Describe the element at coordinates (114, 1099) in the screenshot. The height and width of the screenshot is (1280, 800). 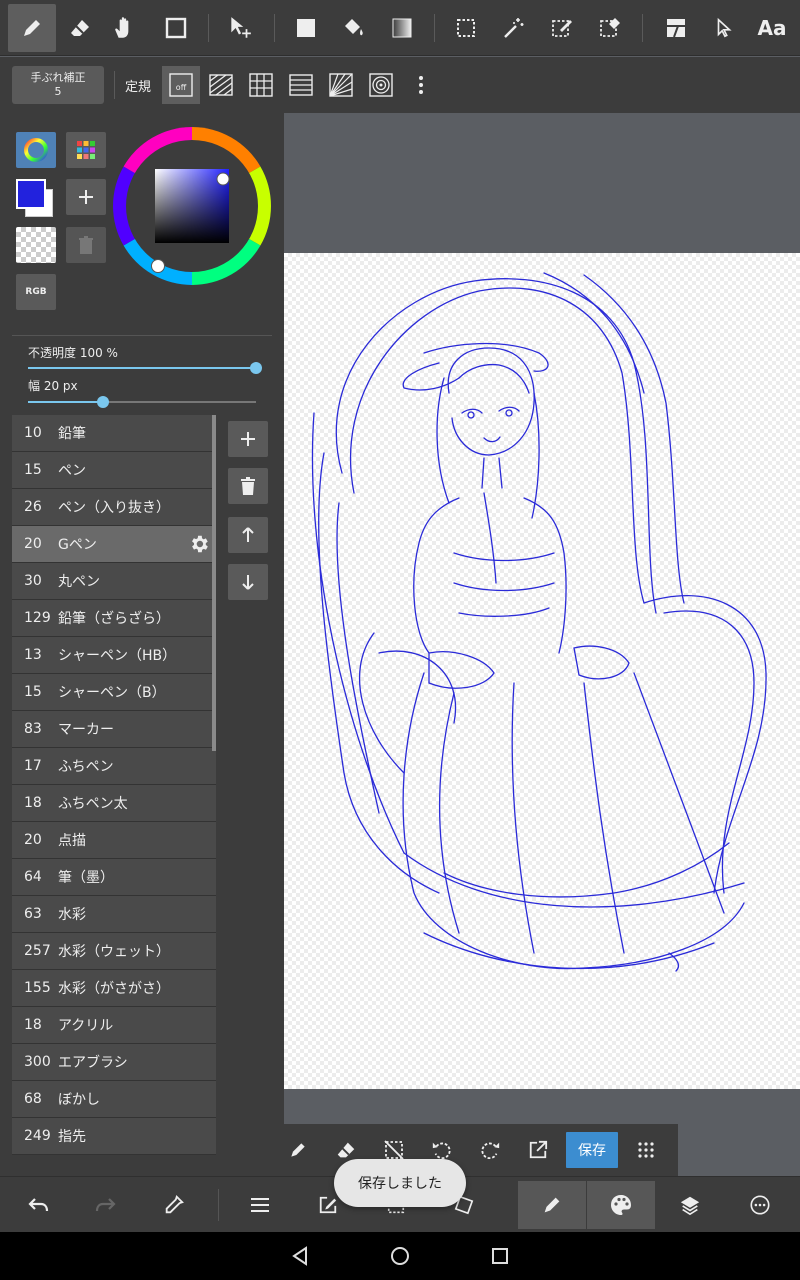
I see `brush-list-item: 68 ぼかし` at that location.